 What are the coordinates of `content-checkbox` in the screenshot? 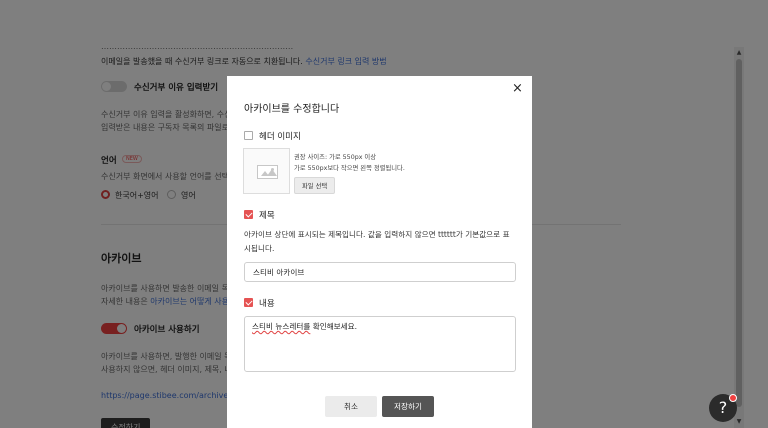 It's located at (248, 302).